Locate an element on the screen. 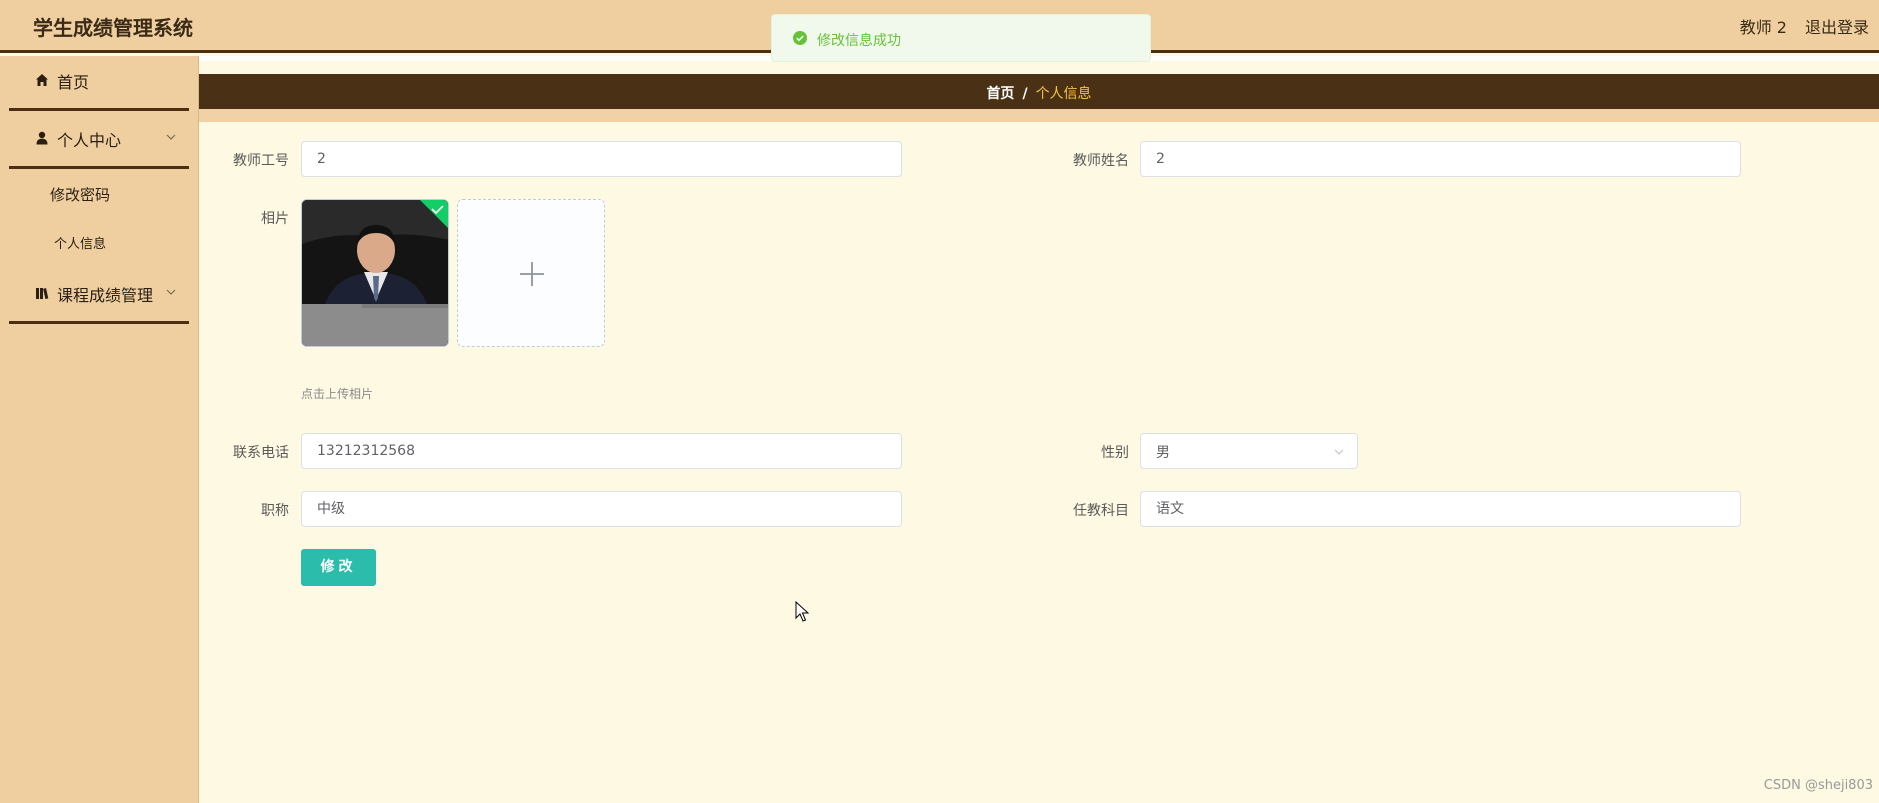 The width and height of the screenshot is (1879, 803). teacher-name-label: 教师姓名 is located at coordinates (1101, 161).